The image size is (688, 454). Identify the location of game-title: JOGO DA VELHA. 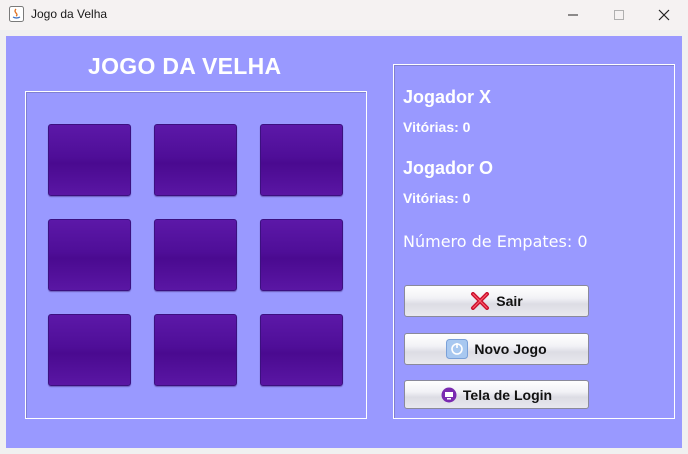
(185, 66).